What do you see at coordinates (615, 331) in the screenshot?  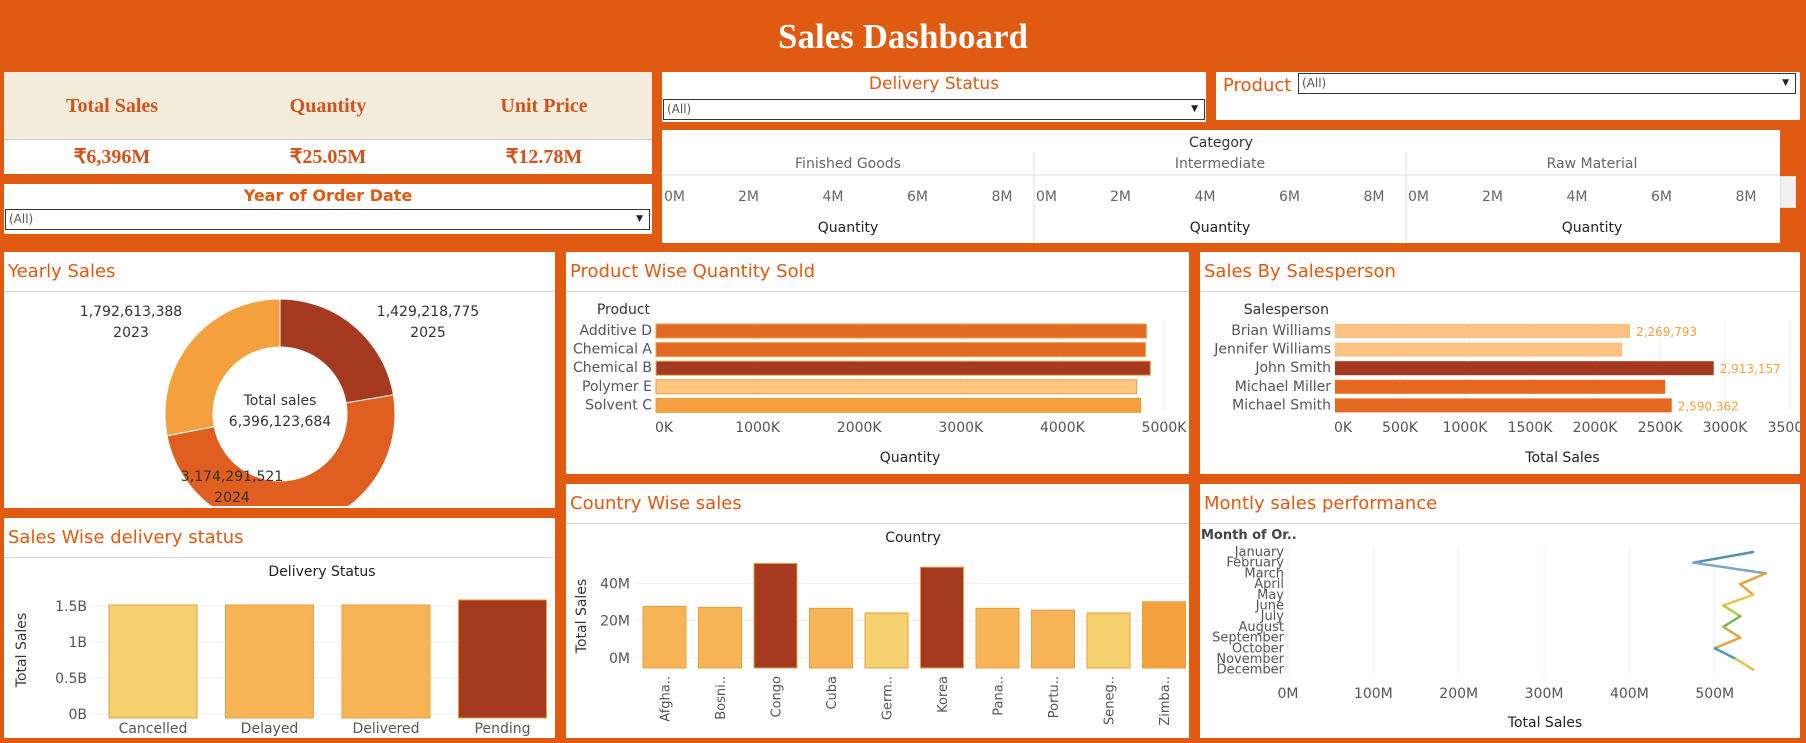 I see `y-category-label: Additive D` at bounding box center [615, 331].